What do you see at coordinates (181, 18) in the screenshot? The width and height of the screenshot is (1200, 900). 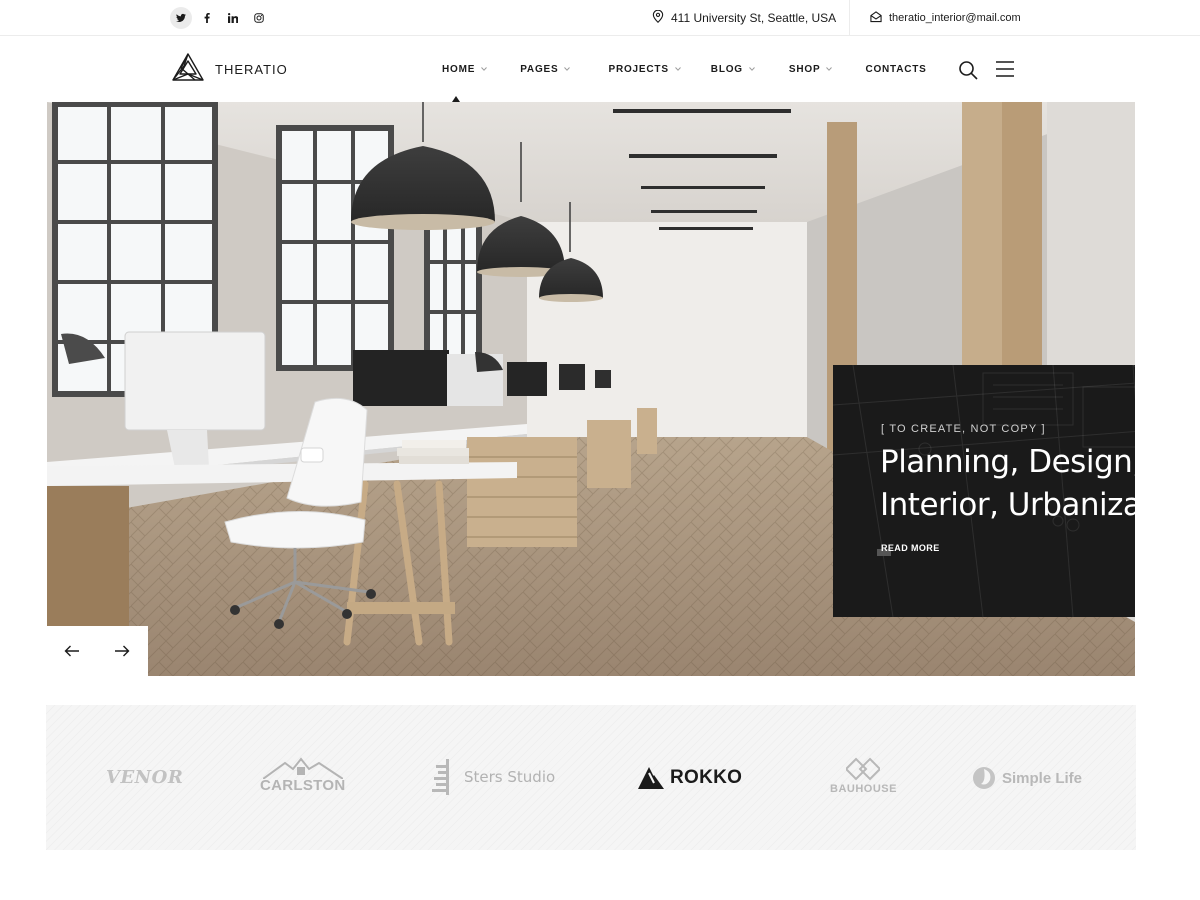 I see `twitter-icon` at bounding box center [181, 18].